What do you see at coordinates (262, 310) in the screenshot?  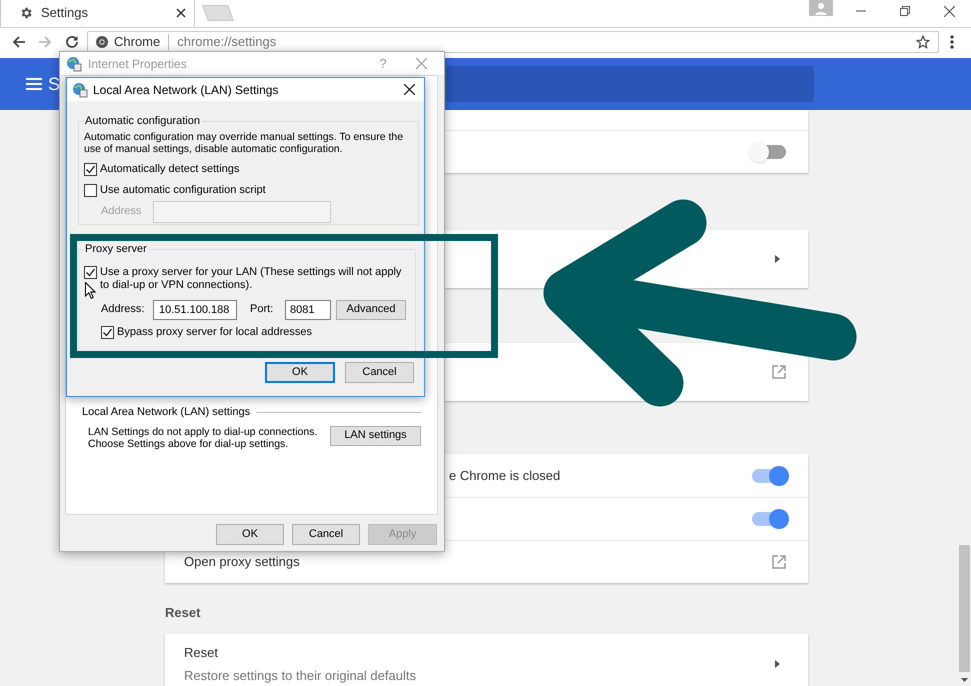 I see `field-label: Port:` at bounding box center [262, 310].